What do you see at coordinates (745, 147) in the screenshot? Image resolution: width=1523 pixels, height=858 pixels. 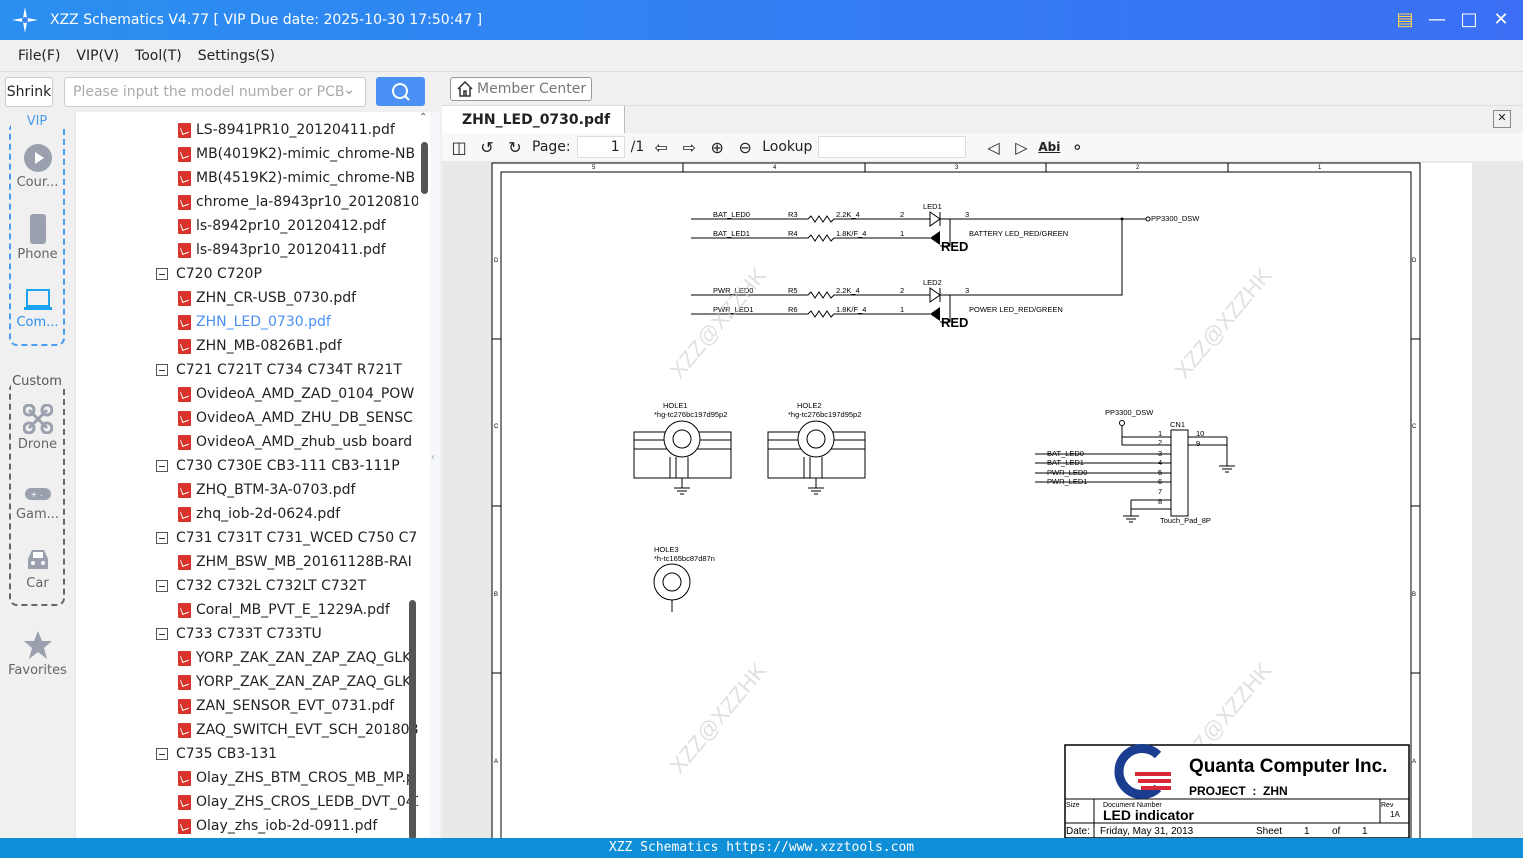 I see `zoom-out-icon: ⊖` at bounding box center [745, 147].